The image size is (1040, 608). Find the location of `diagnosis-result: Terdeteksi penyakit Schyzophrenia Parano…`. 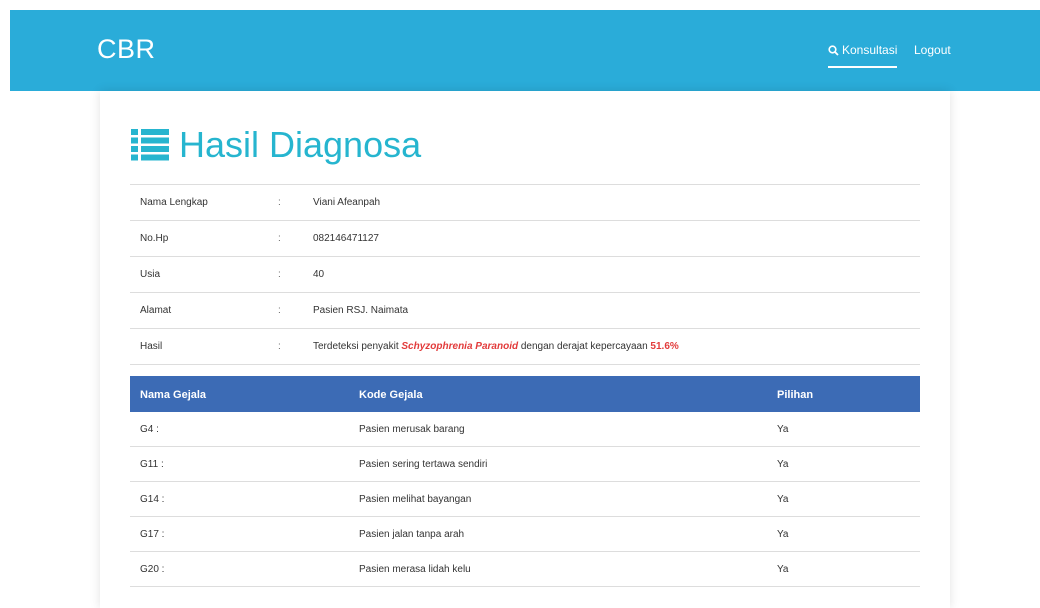

diagnosis-result: Terdeteksi penyakit Schyzophrenia Parano… is located at coordinates (496, 346).